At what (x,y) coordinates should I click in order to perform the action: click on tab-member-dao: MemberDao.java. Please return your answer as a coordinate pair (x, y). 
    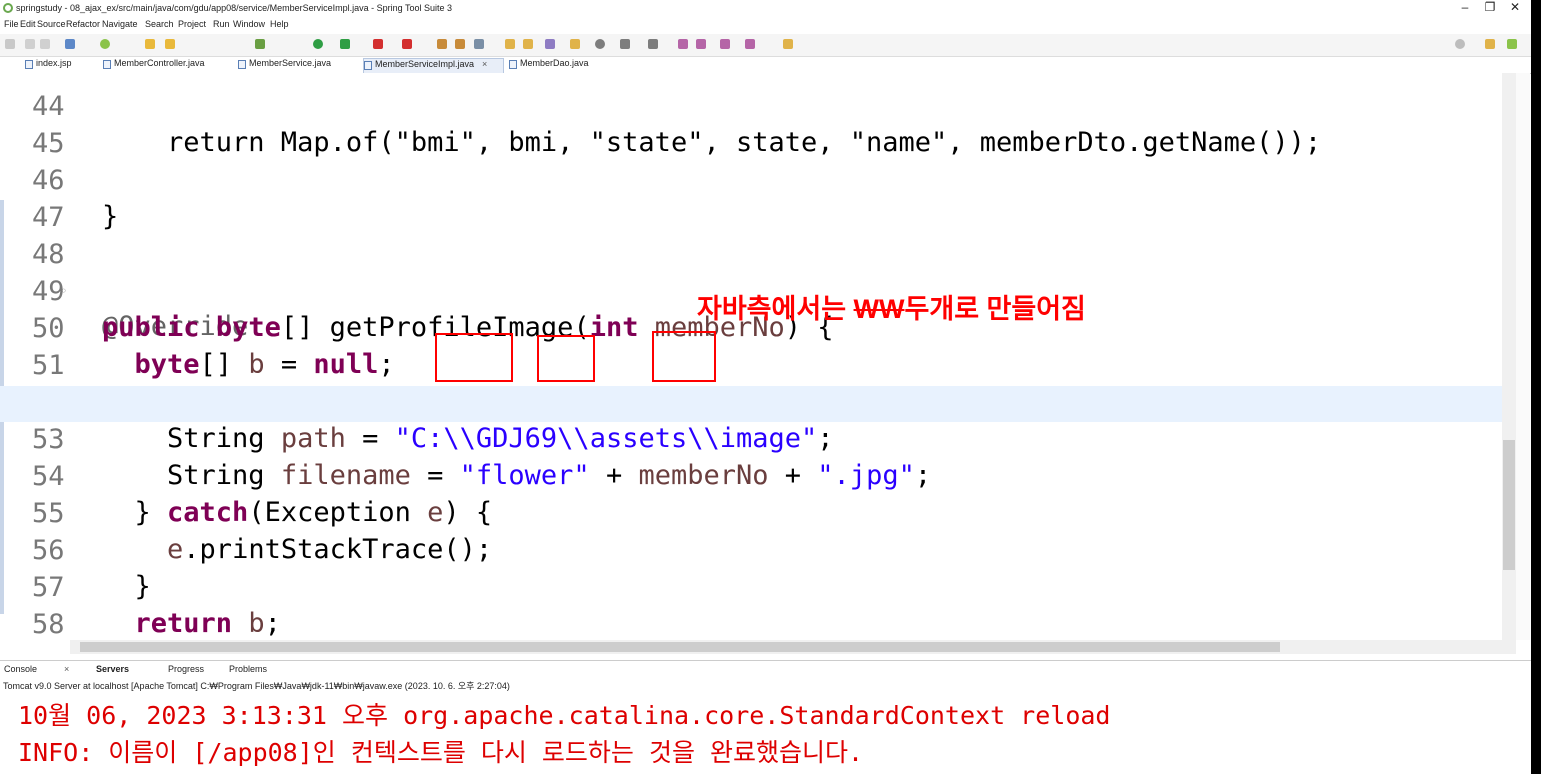
    Looking at the image, I should click on (549, 65).